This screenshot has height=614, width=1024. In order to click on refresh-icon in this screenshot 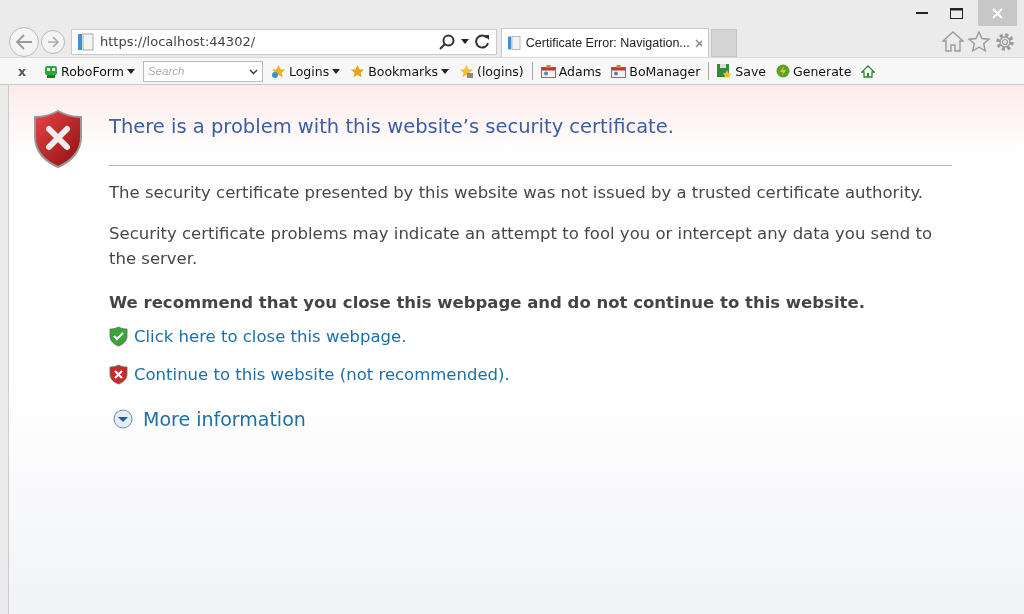, I will do `click(482, 41)`.